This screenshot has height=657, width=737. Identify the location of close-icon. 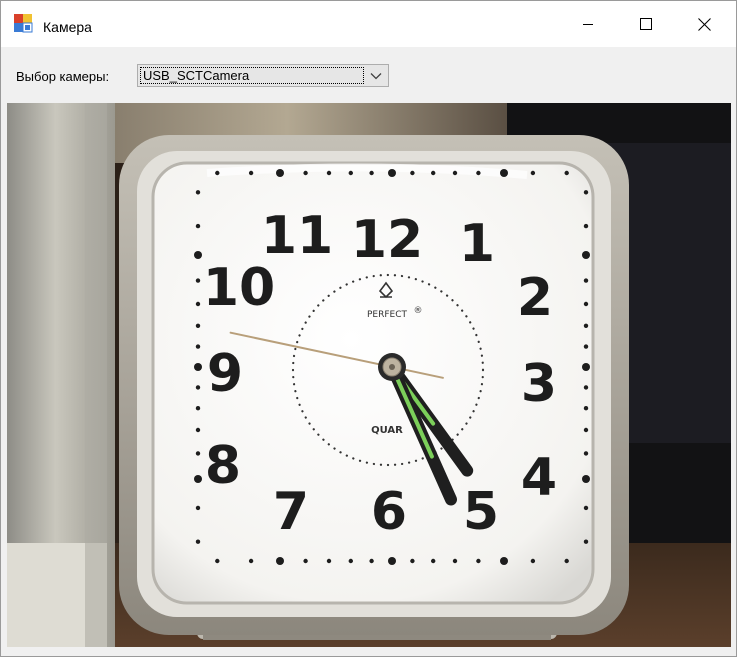
(704, 24).